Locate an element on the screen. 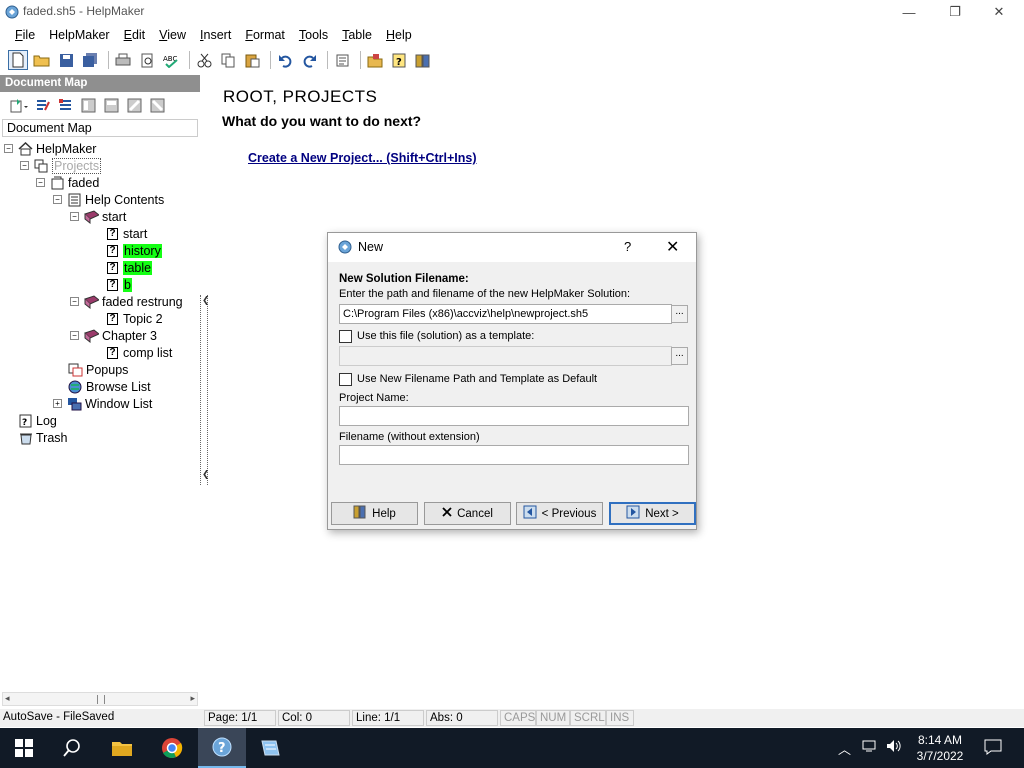 This screenshot has height=768, width=1024. help-button: Help is located at coordinates (374, 513).